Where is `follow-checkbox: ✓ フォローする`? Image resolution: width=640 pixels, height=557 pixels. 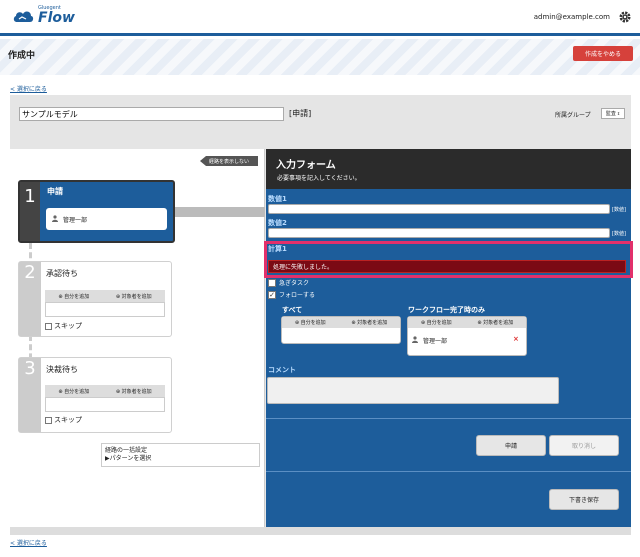
follow-checkbox: ✓ フォローする is located at coordinates (291, 294).